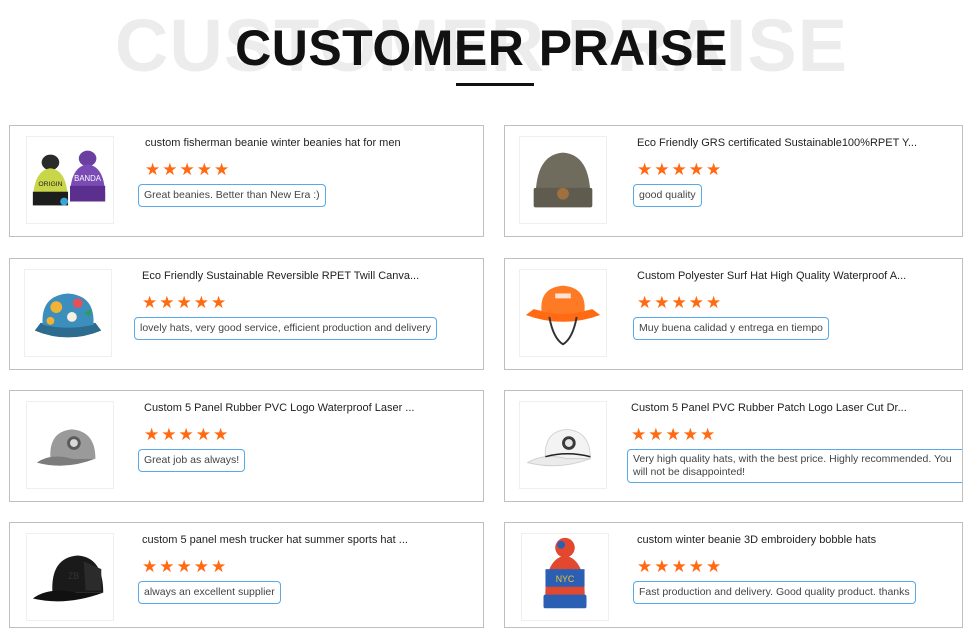  What do you see at coordinates (50, 184) in the screenshot?
I see `svg-text: ORIGIN` at bounding box center [50, 184].